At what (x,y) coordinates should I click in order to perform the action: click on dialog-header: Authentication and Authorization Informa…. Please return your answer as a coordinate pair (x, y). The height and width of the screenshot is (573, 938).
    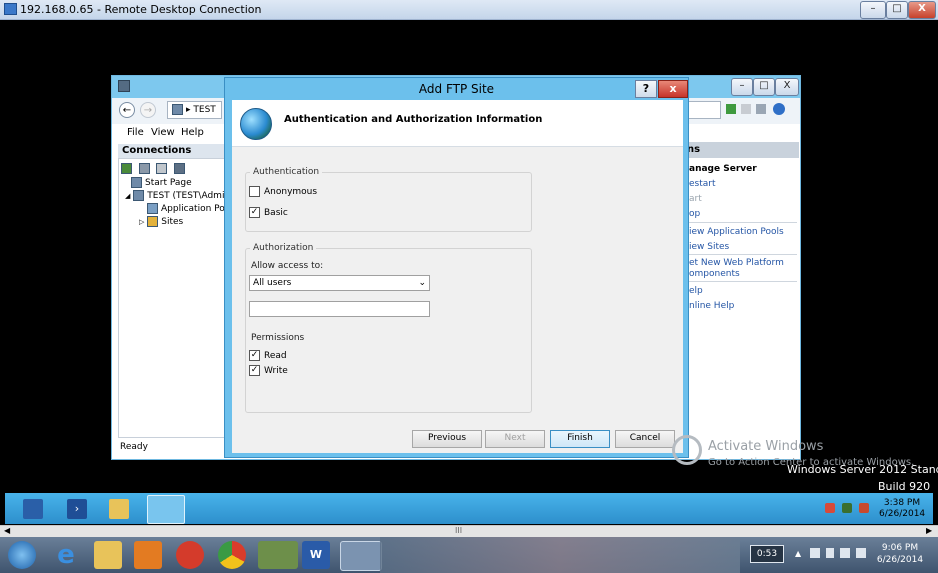
    Looking at the image, I should click on (457, 123).